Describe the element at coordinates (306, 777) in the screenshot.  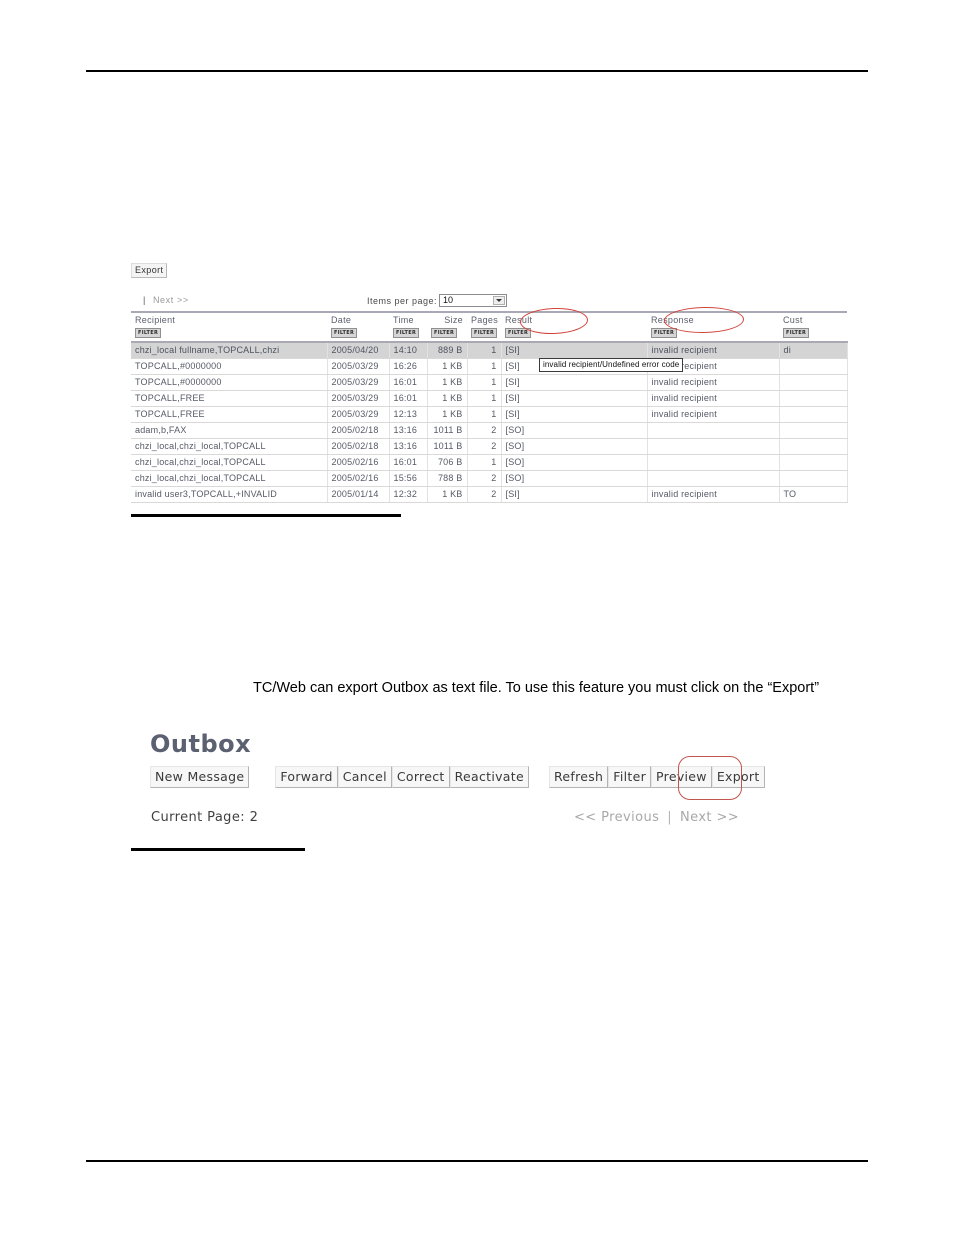
I see `forward-button: Forward` at that location.